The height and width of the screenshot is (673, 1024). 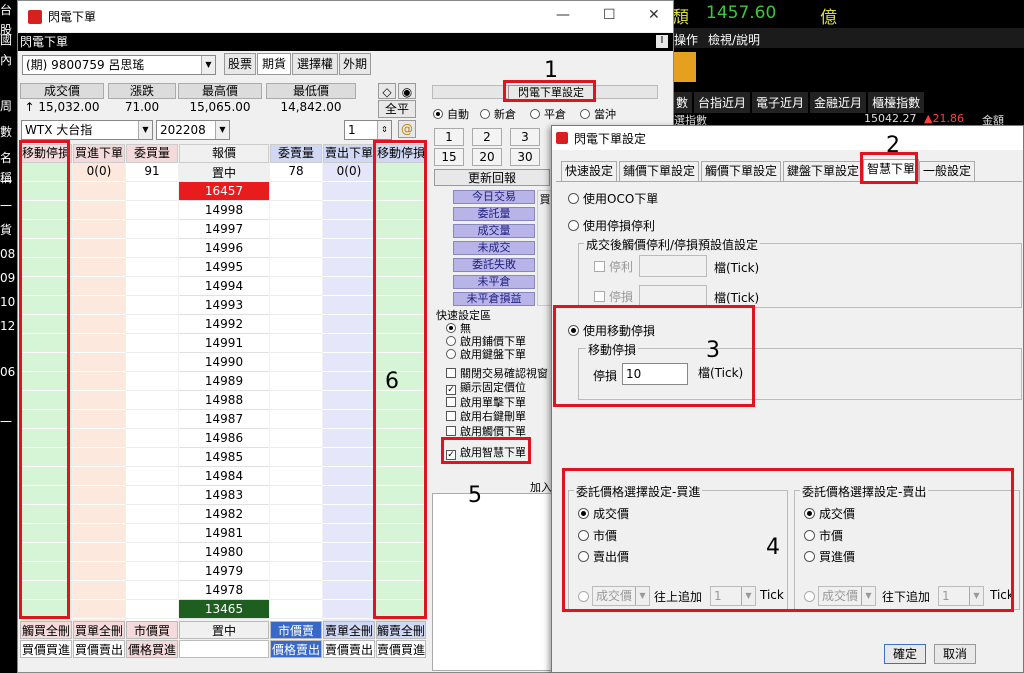 What do you see at coordinates (224, 609) in the screenshot?
I see `limit-down-price: 13465` at bounding box center [224, 609].